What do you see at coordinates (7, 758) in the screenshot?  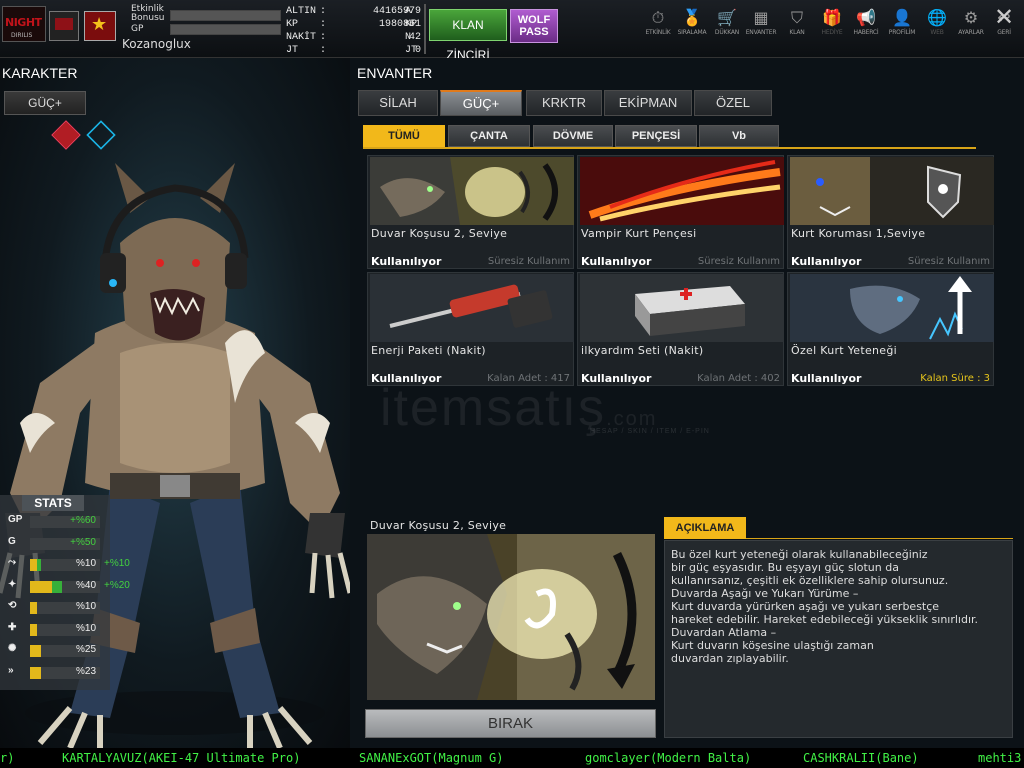 I see `ticker-entry: r)` at bounding box center [7, 758].